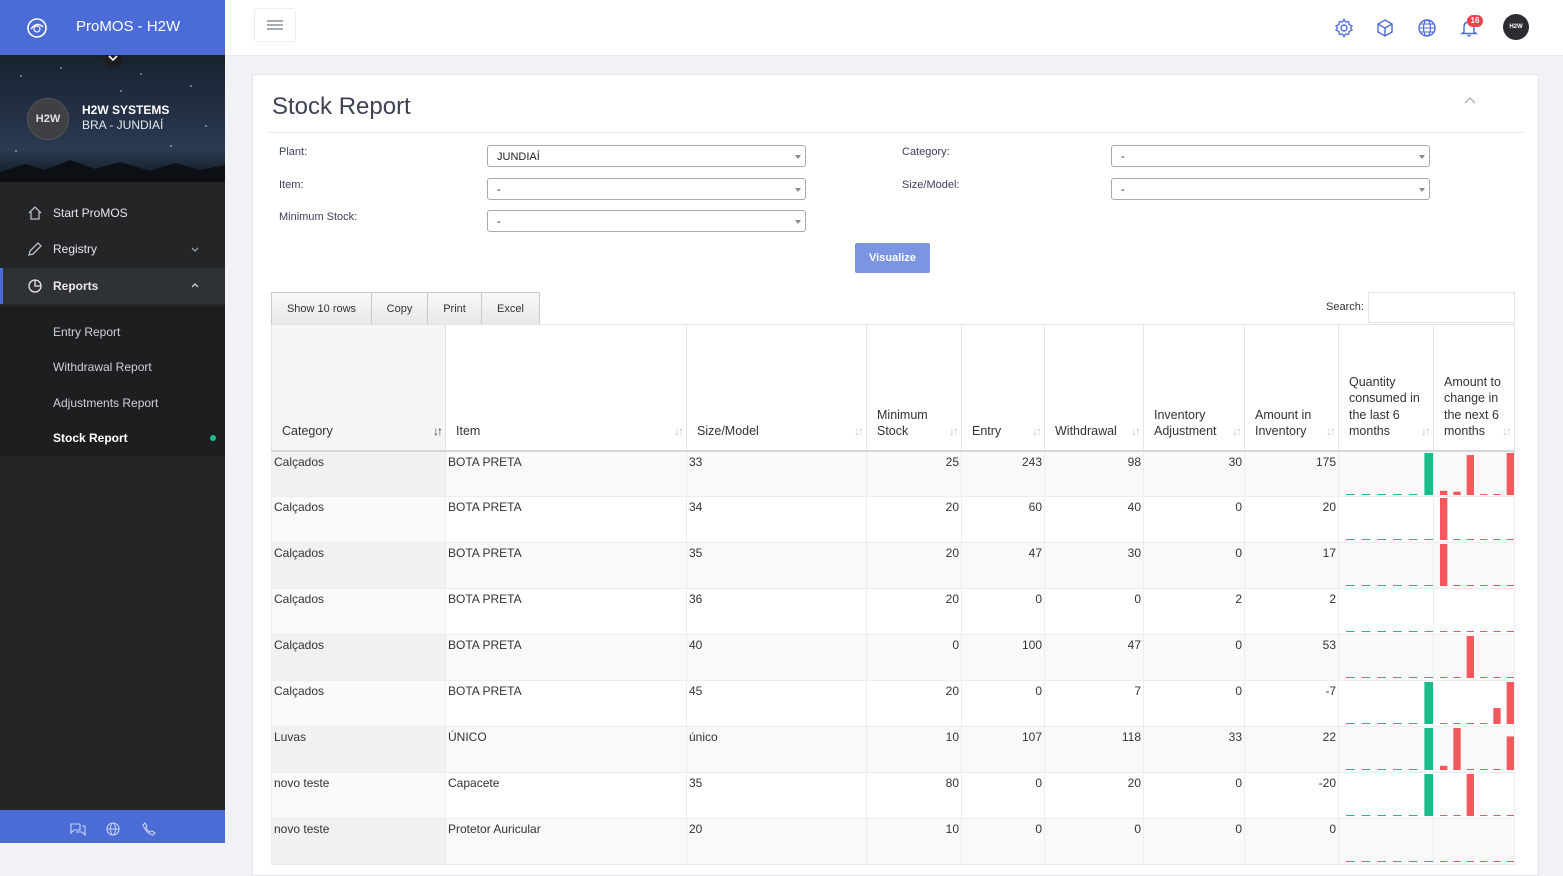  What do you see at coordinates (400, 308) in the screenshot?
I see `copy-button: Copy` at bounding box center [400, 308].